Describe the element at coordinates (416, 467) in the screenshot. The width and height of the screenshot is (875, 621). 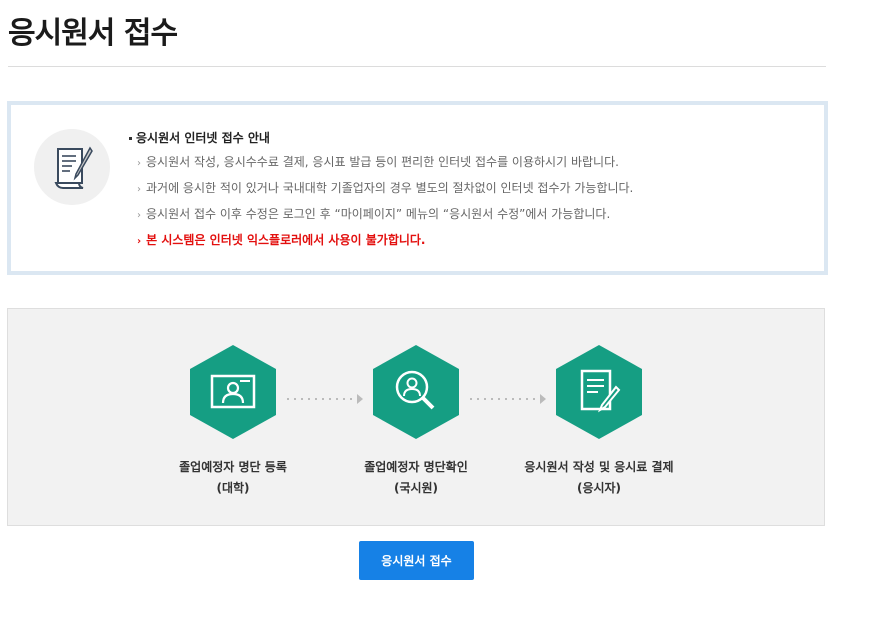
I see `step-label: 졸업예정자 명단확인` at that location.